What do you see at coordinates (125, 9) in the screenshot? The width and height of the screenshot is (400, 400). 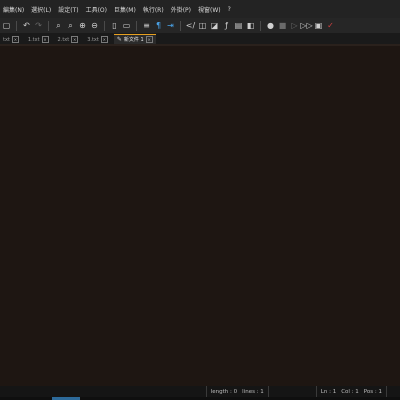 I see `menu-macro: 巨集(M)` at bounding box center [125, 9].